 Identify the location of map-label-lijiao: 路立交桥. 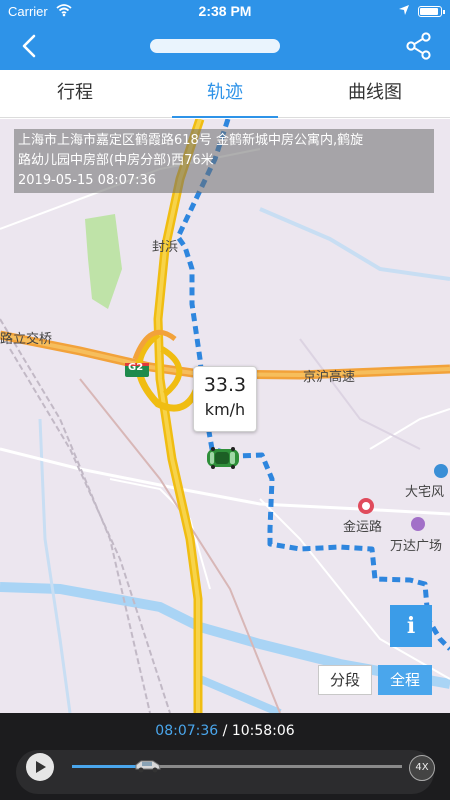
(26, 339).